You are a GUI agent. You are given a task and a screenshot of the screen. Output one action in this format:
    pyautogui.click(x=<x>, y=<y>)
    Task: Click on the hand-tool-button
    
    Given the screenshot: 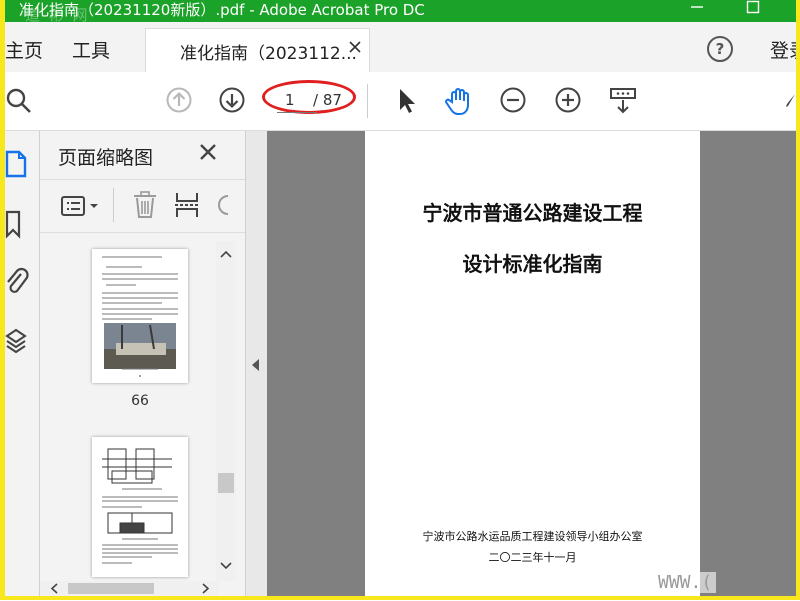 What is the action you would take?
    pyautogui.click(x=460, y=103)
    